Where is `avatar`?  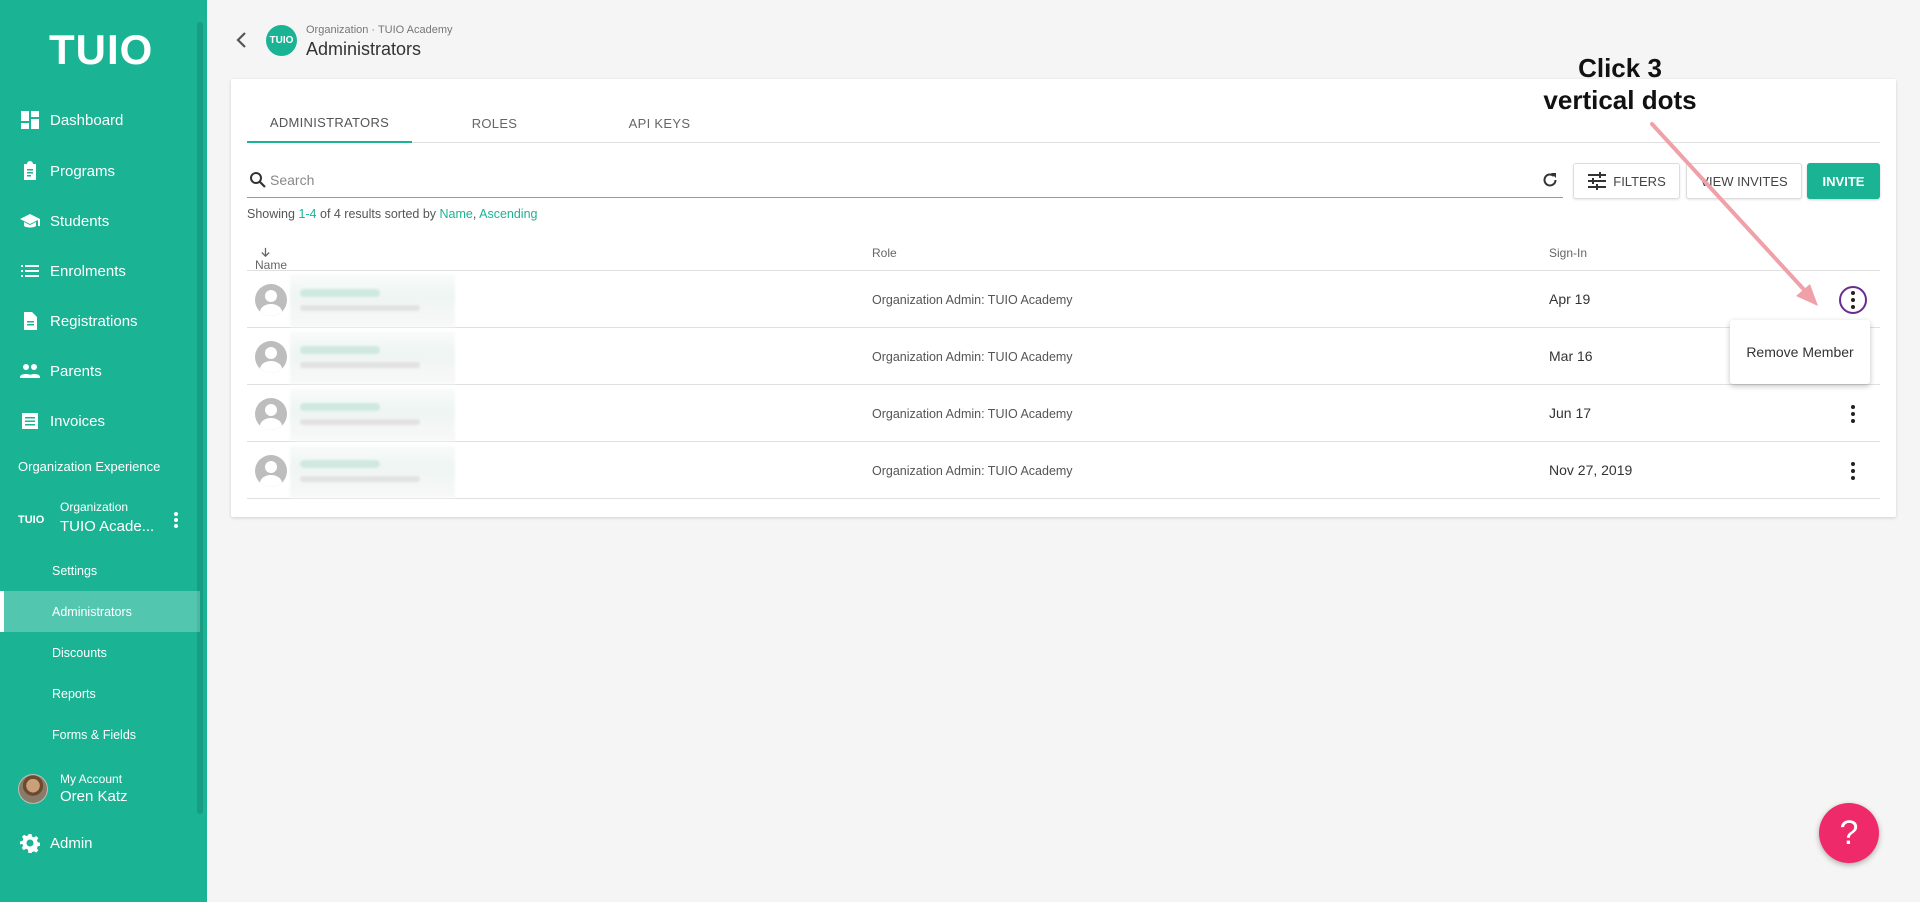 avatar is located at coordinates (33, 789).